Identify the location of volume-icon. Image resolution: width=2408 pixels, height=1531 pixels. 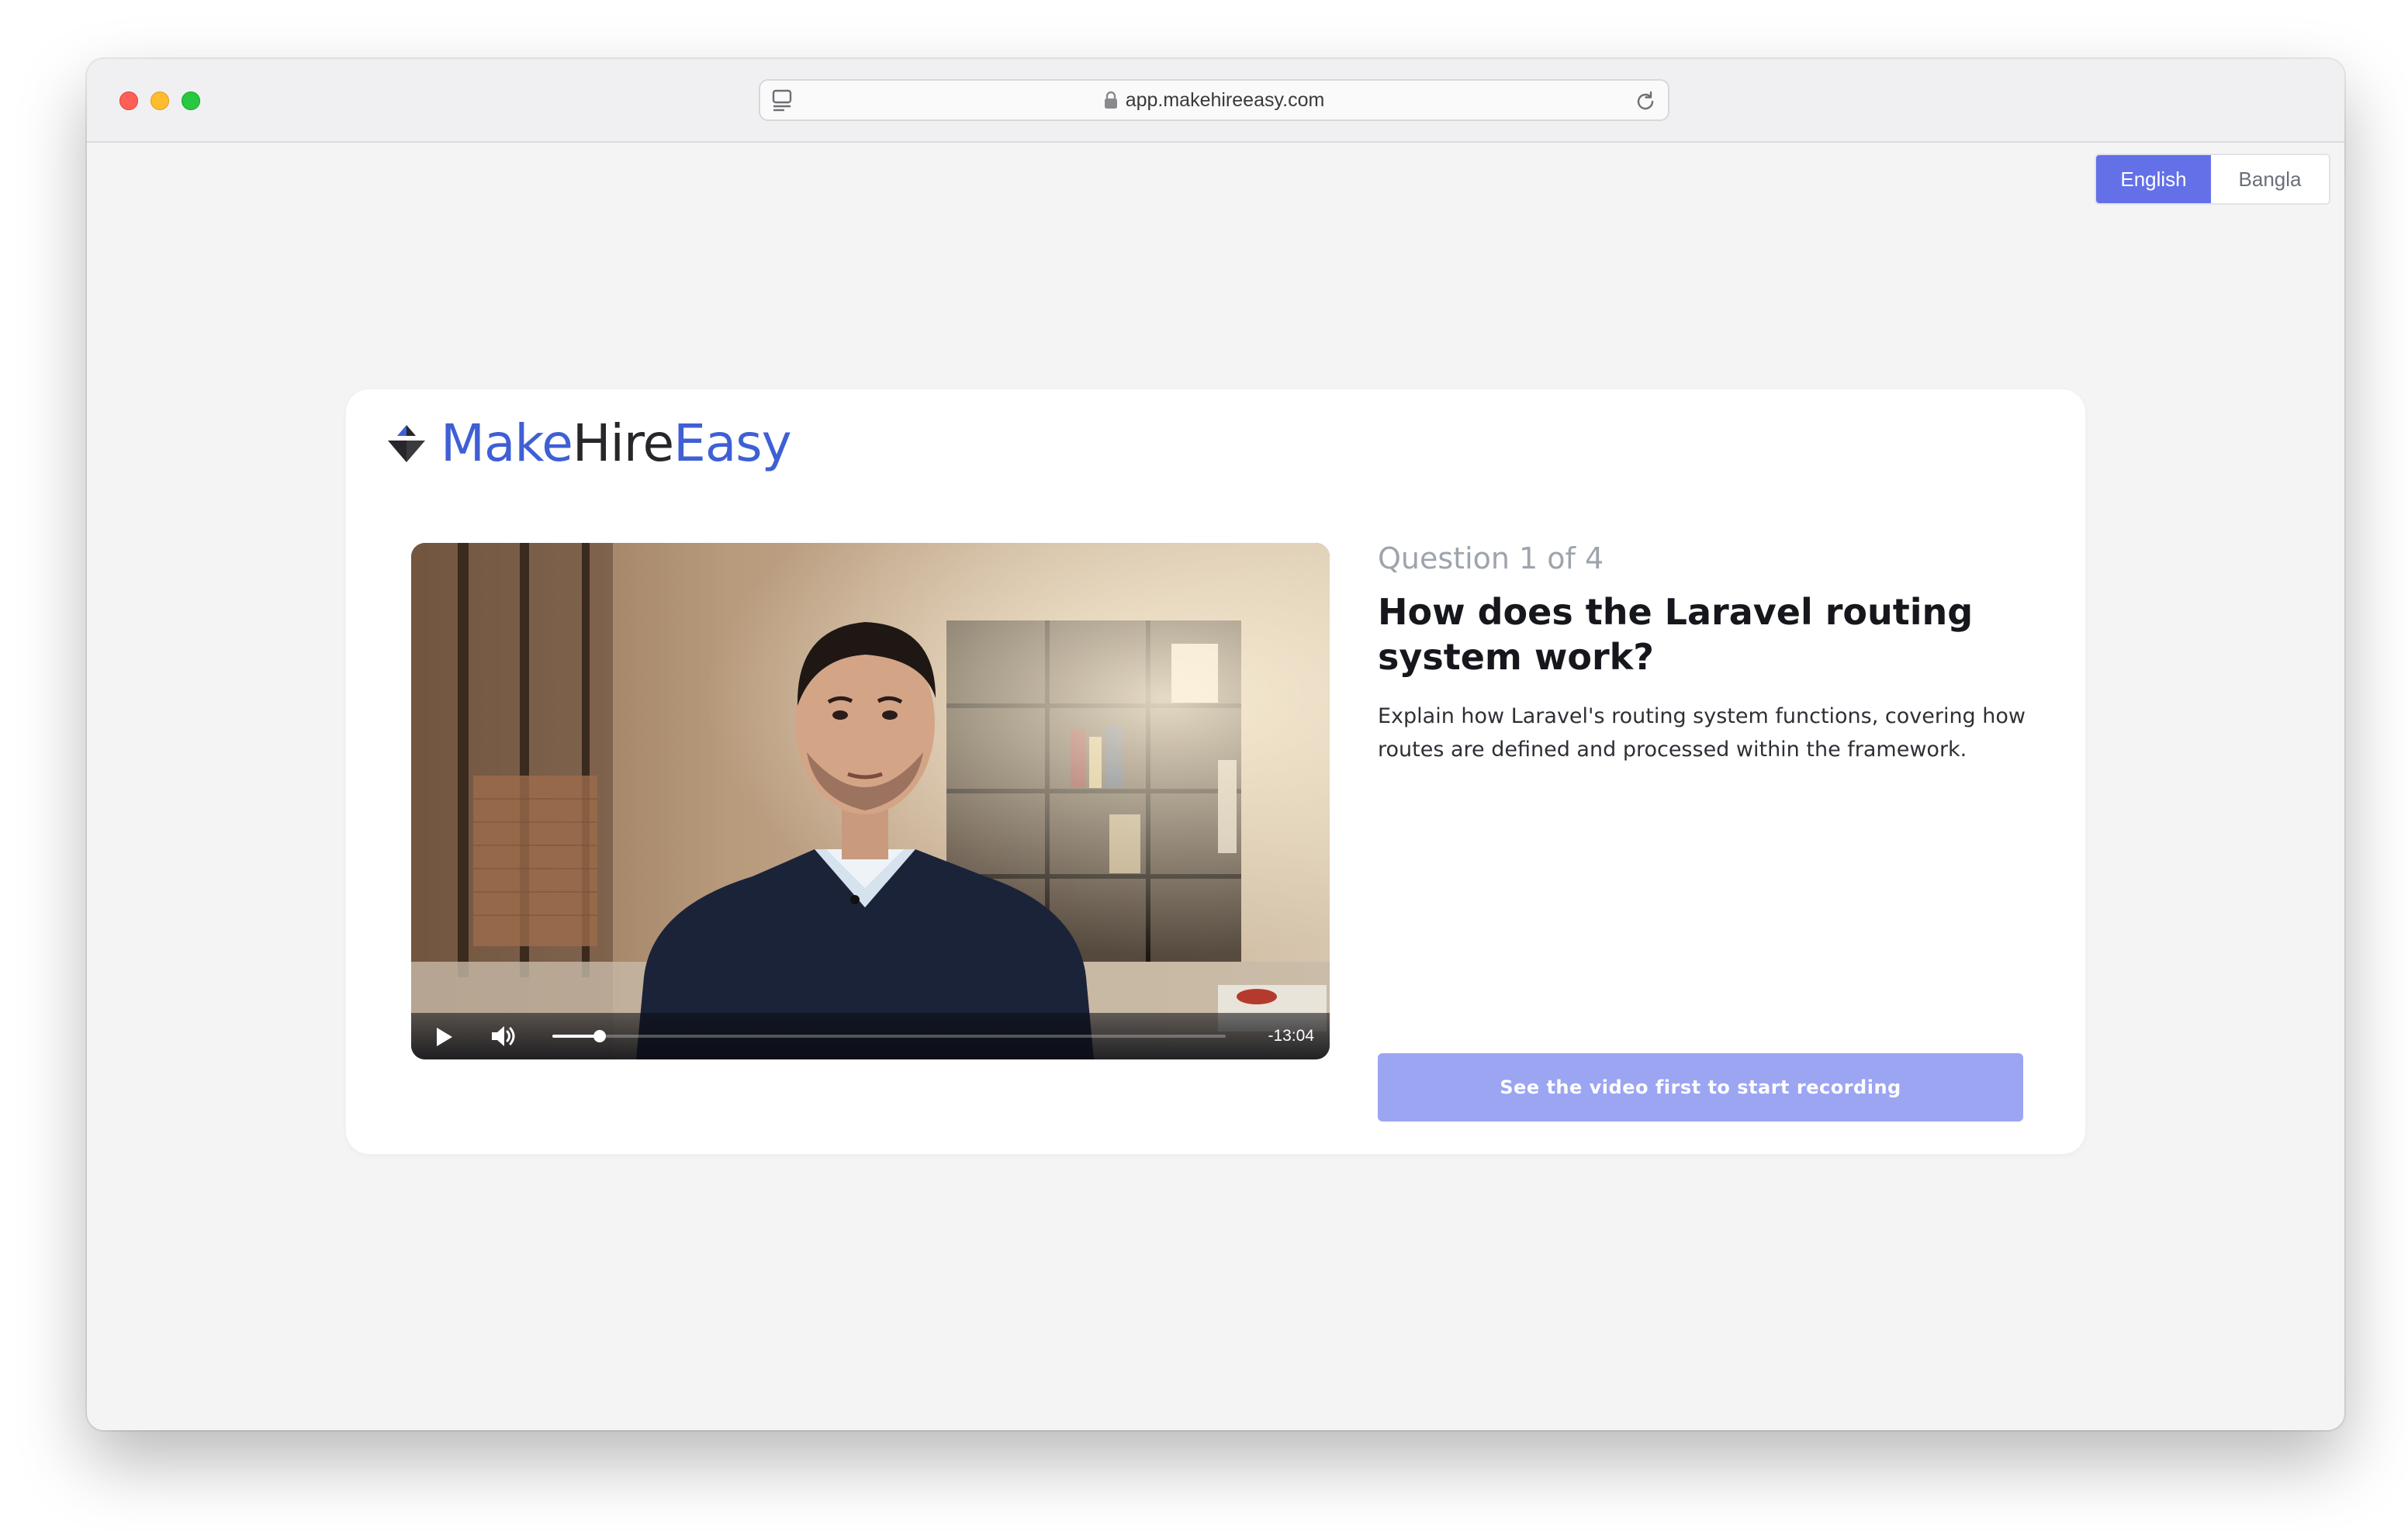
(503, 1036).